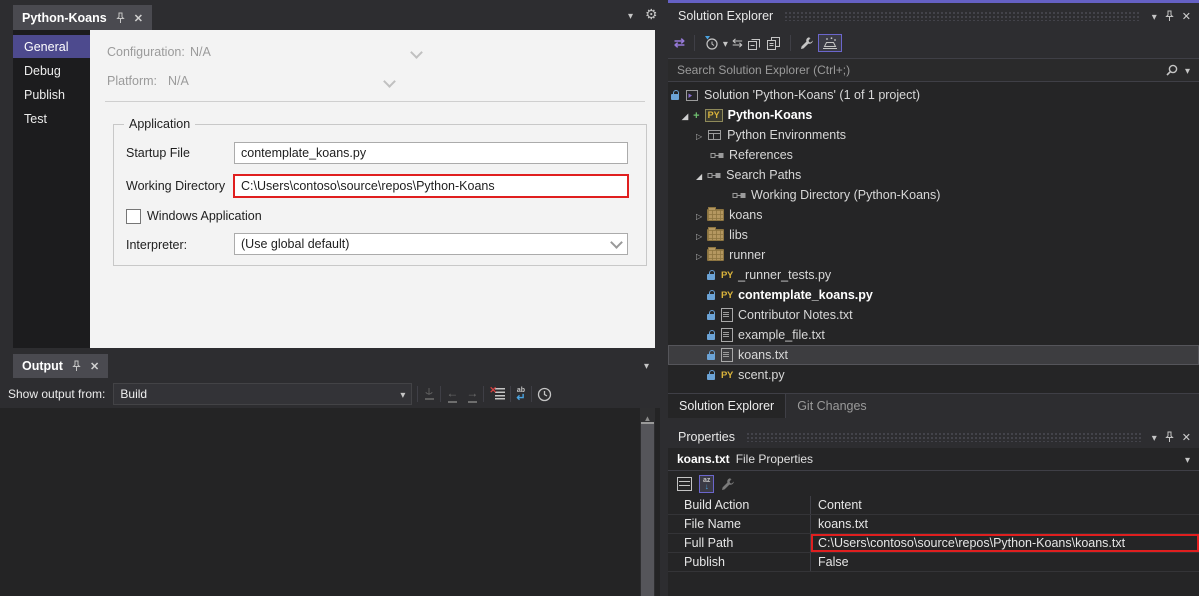 The image size is (1199, 596). Describe the element at coordinates (51, 94) in the screenshot. I see `nav-item-publish: Publish` at that location.